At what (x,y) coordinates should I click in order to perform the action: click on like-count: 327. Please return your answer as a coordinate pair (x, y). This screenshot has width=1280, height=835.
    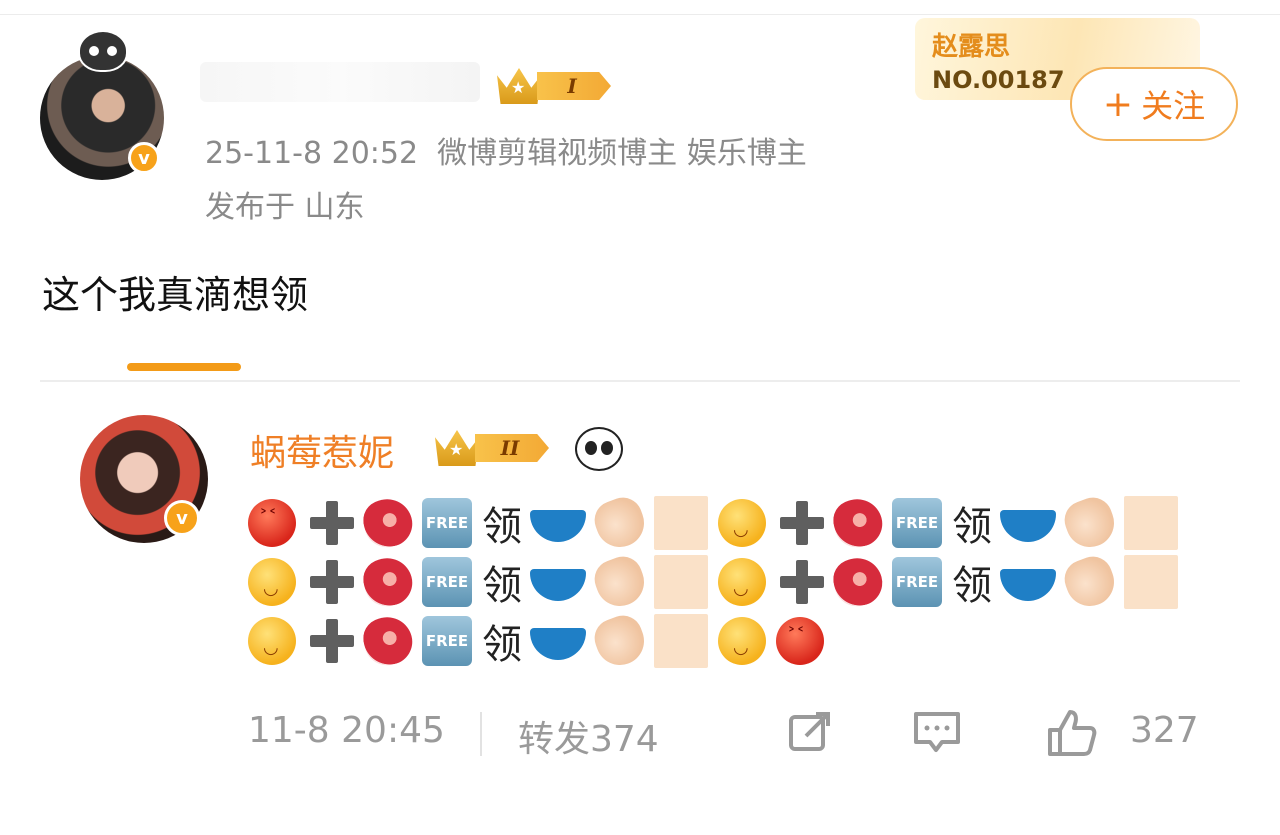
    Looking at the image, I should click on (1164, 730).